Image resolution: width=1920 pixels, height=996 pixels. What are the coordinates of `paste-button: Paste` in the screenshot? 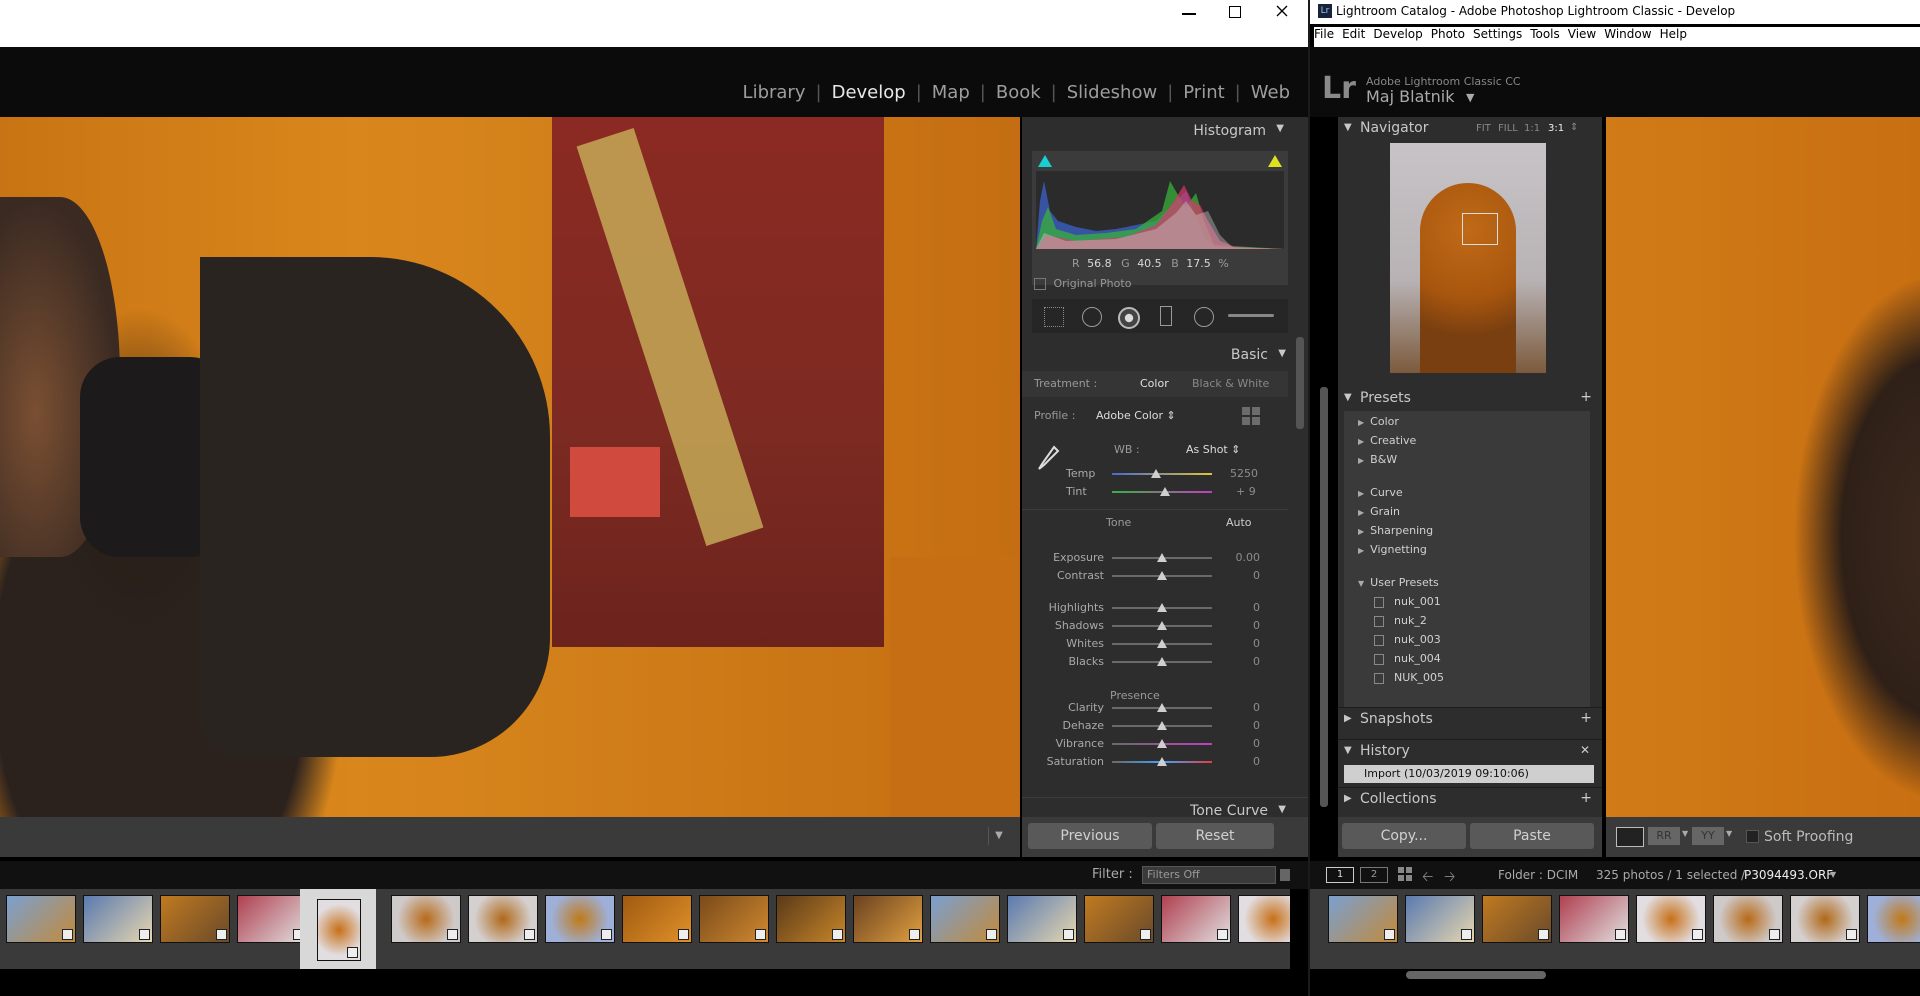 It's located at (1532, 836).